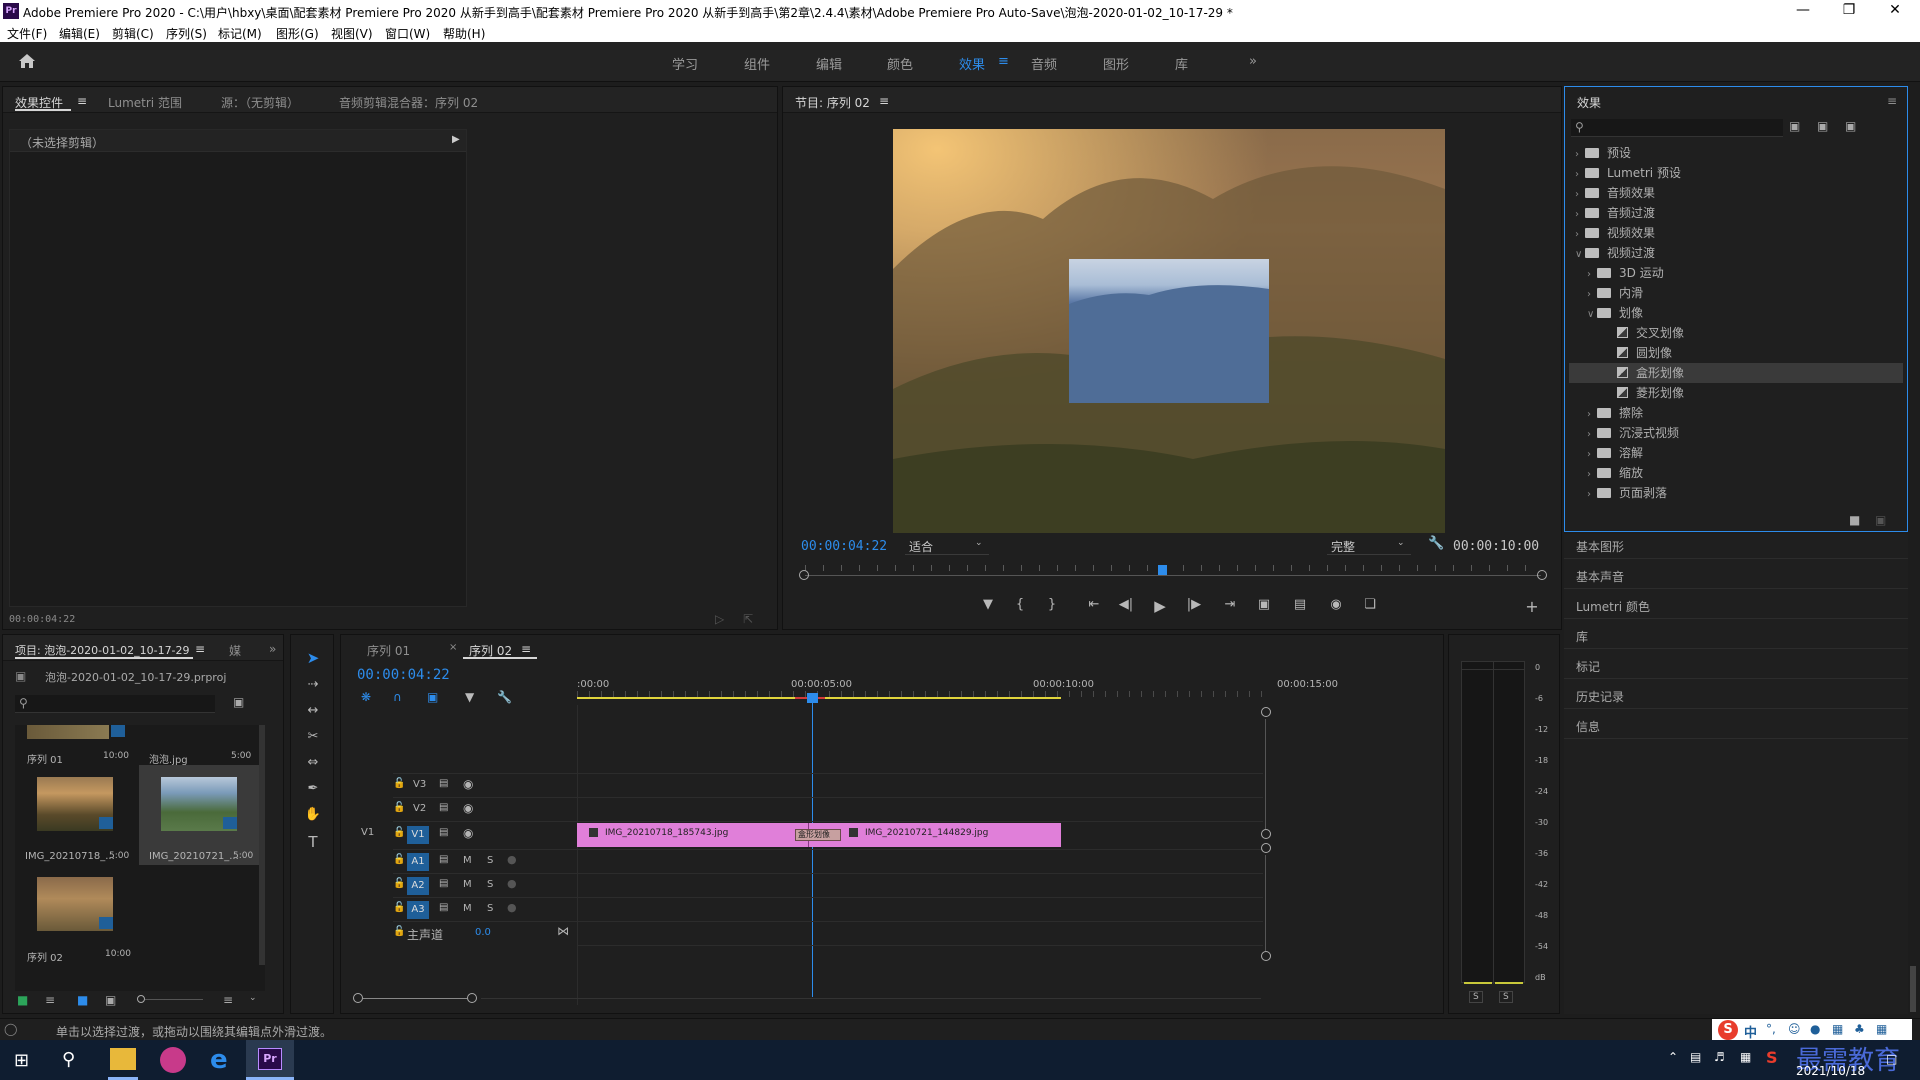  What do you see at coordinates (1300, 604) in the screenshot?
I see `extract-icon: ▤` at bounding box center [1300, 604].